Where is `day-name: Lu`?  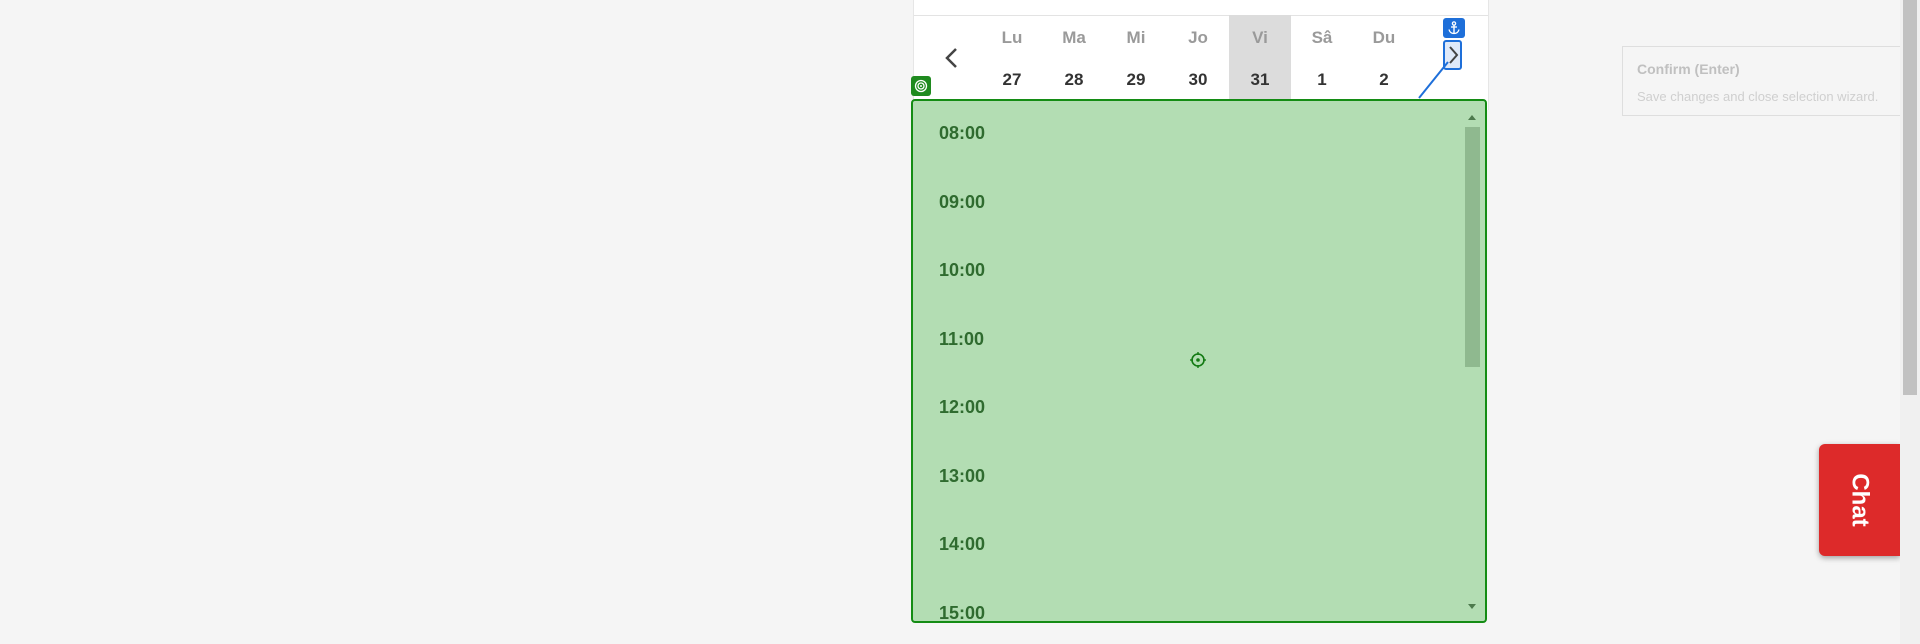
day-name: Lu is located at coordinates (1012, 37).